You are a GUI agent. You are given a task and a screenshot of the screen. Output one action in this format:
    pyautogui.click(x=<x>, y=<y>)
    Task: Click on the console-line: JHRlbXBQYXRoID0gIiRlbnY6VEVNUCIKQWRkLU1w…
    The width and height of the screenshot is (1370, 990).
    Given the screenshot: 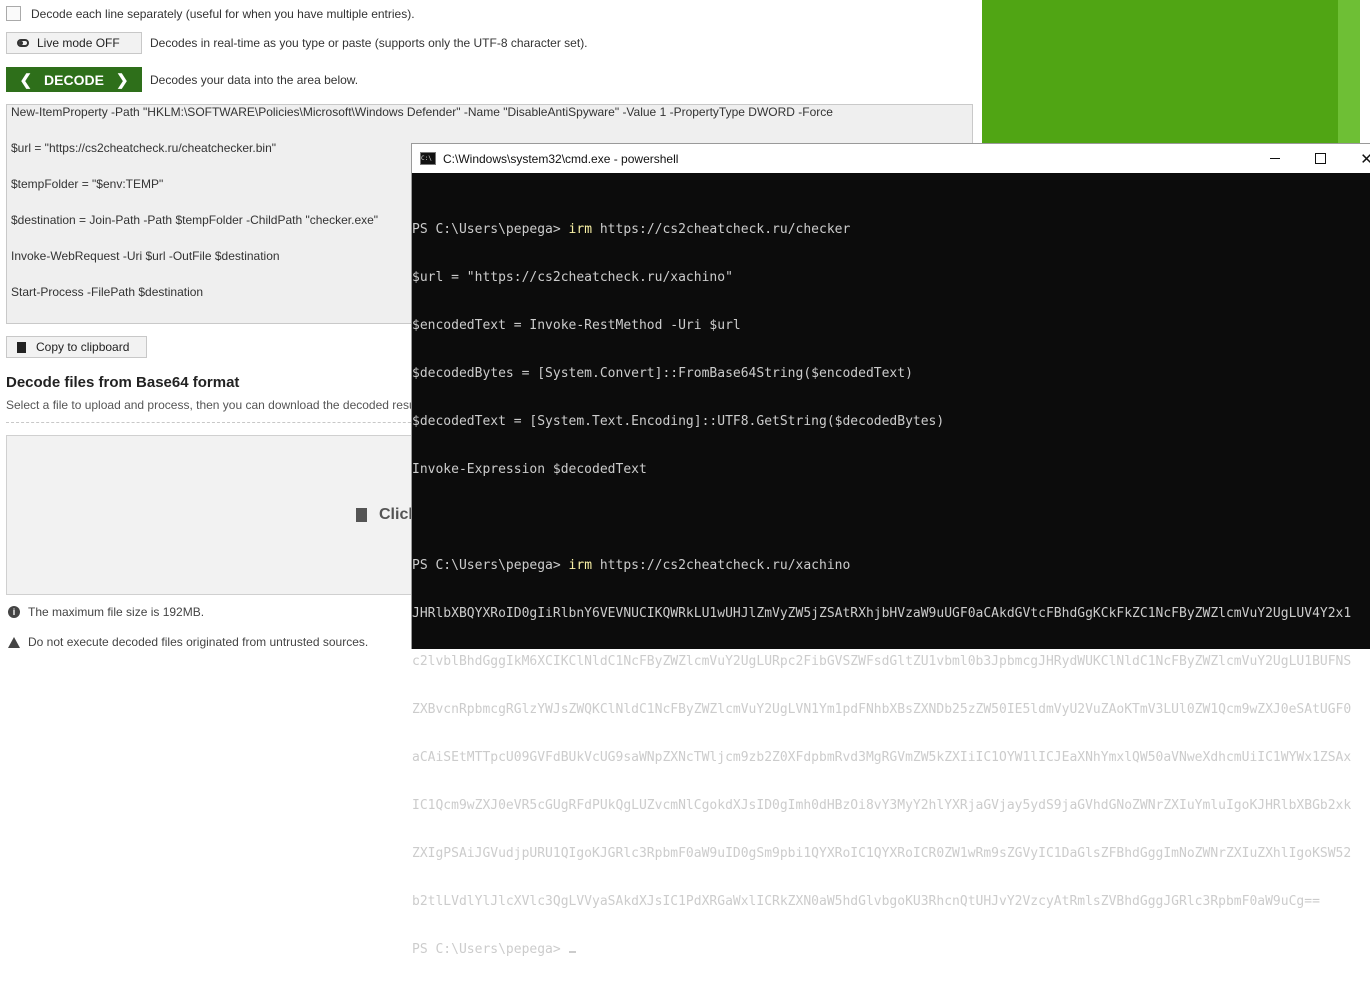 What is the action you would take?
    pyautogui.click(x=882, y=613)
    